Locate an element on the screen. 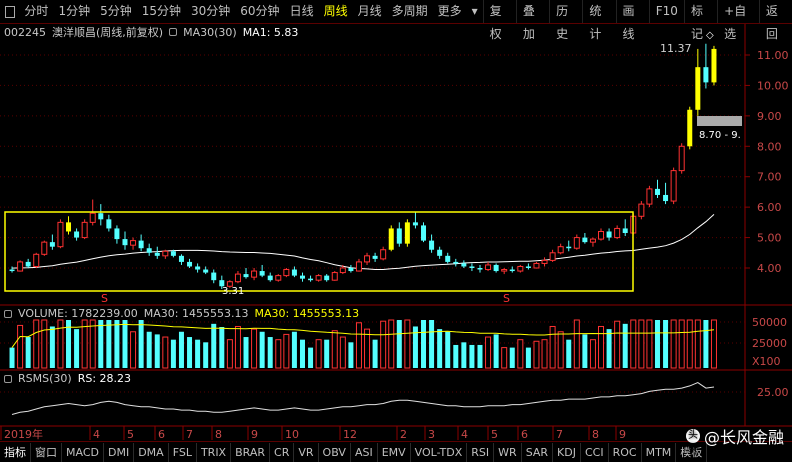 The image size is (792, 462). indicator-tab: CR is located at coordinates (282, 452).